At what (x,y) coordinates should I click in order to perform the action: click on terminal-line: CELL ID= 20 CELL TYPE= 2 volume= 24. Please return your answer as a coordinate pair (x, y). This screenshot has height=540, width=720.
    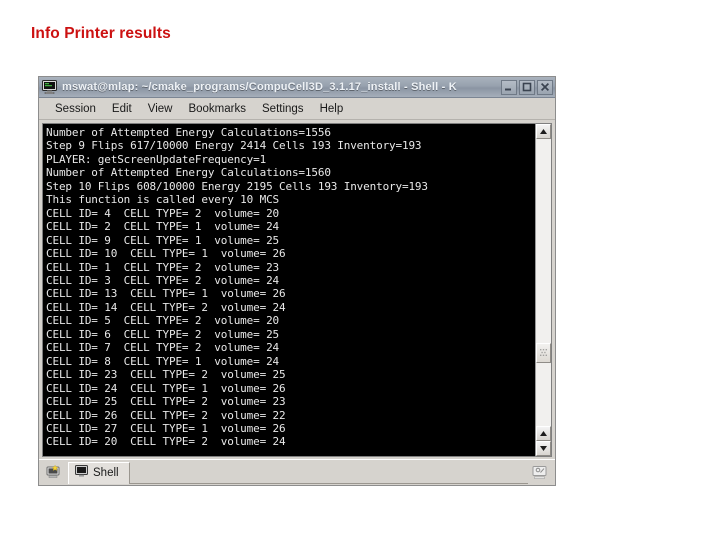
    Looking at the image, I should click on (166, 442).